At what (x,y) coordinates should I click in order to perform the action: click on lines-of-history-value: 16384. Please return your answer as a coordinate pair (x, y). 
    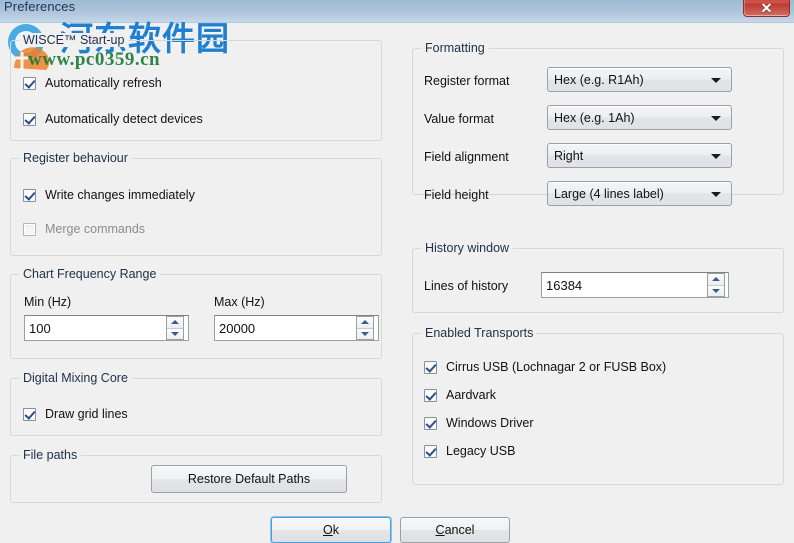
    Looking at the image, I should click on (564, 285).